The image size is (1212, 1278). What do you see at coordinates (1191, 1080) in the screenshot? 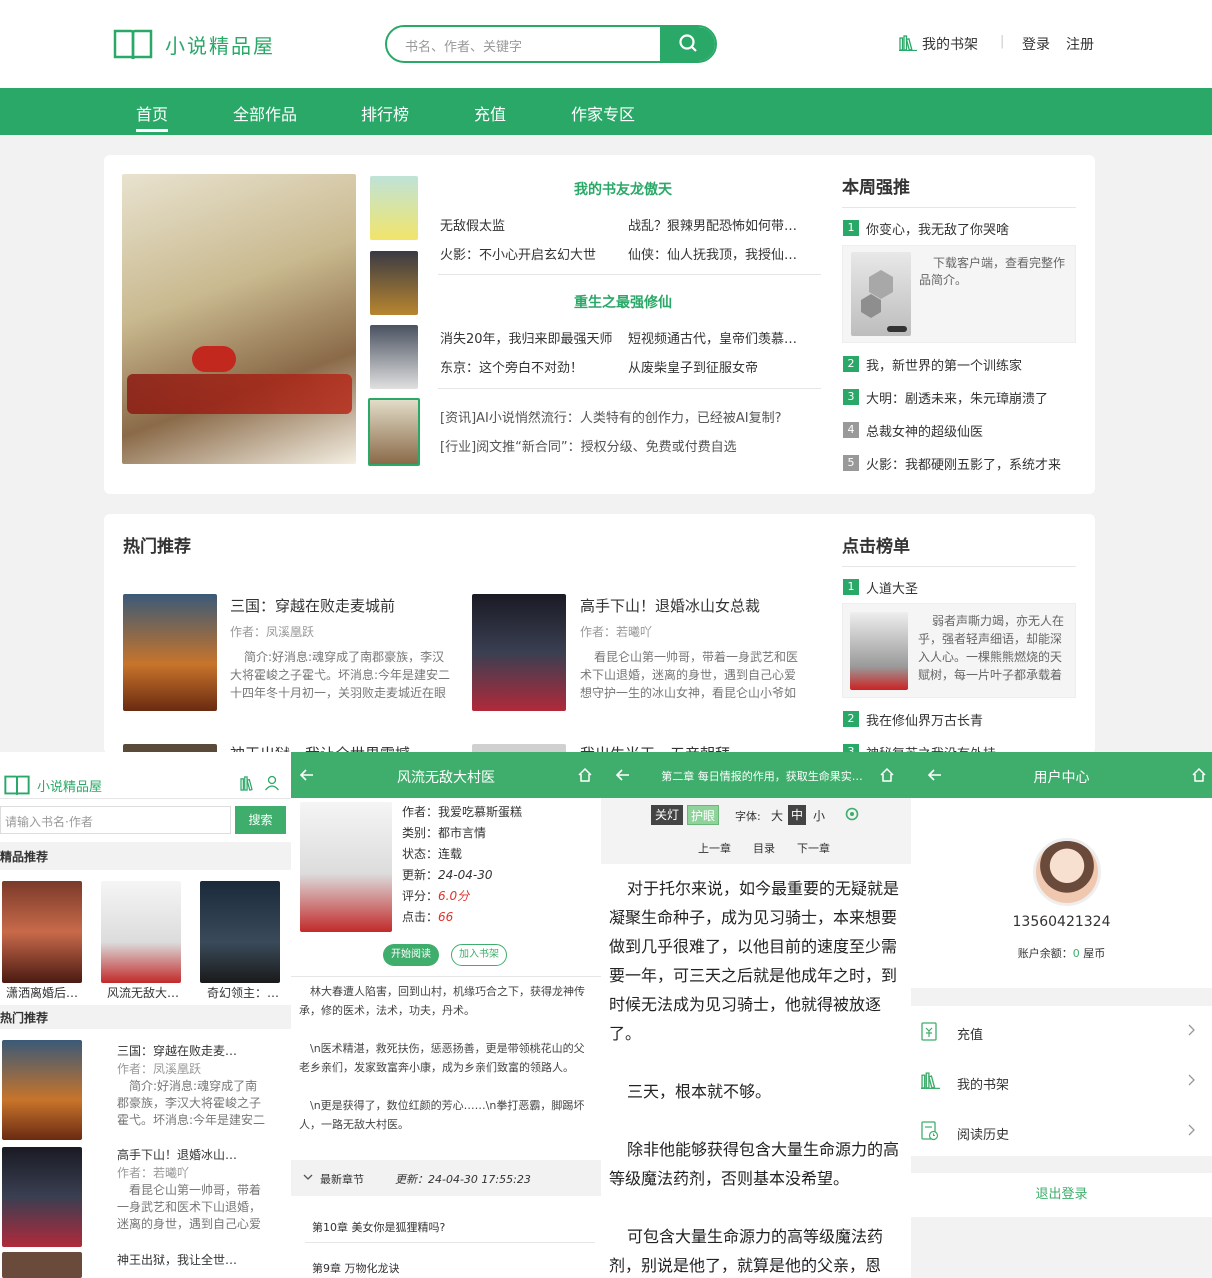
I see `chevron-right-icon` at bounding box center [1191, 1080].